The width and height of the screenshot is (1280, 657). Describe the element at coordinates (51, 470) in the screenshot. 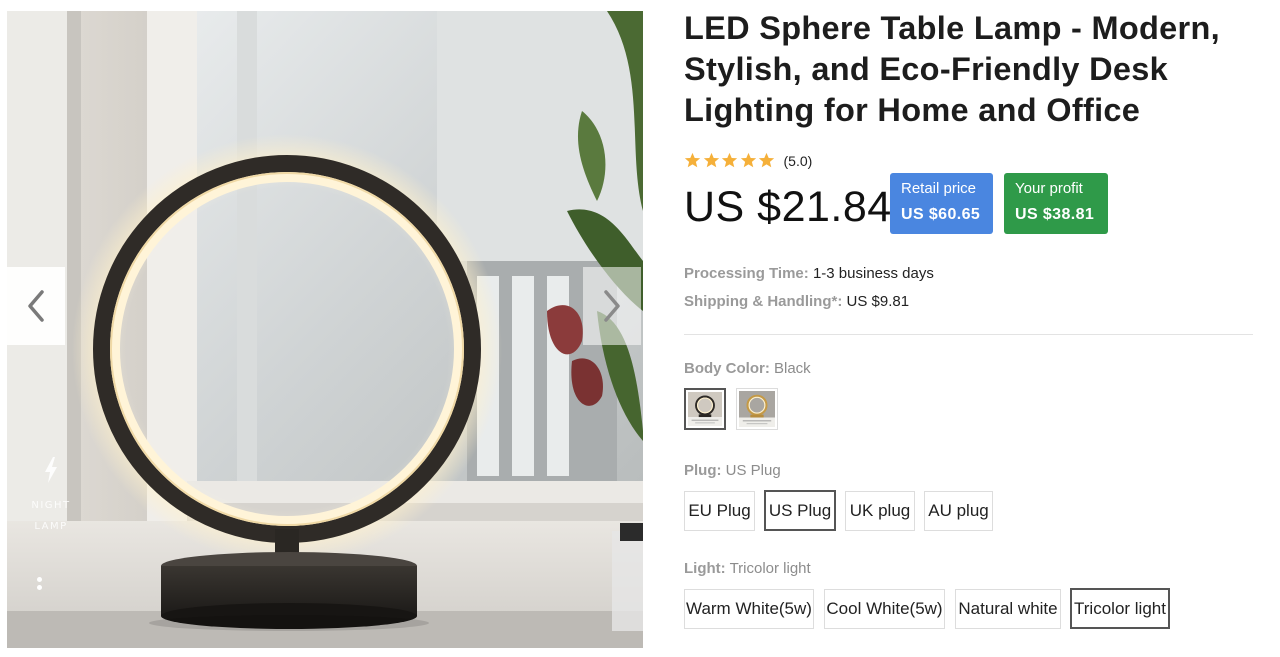

I see `lightning-icon` at that location.